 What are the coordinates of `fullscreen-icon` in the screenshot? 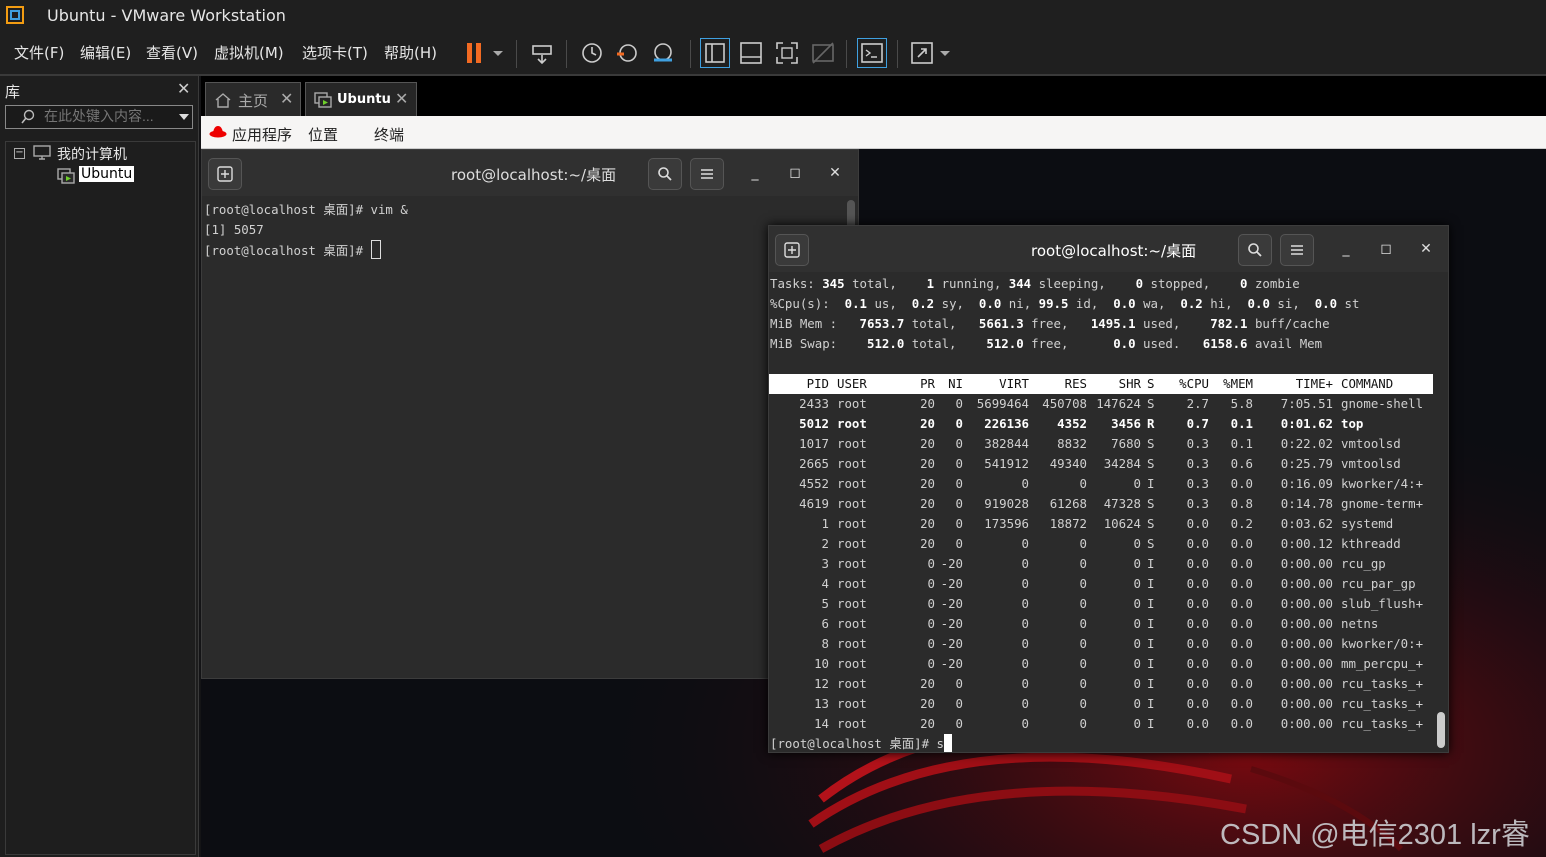 It's located at (787, 53).